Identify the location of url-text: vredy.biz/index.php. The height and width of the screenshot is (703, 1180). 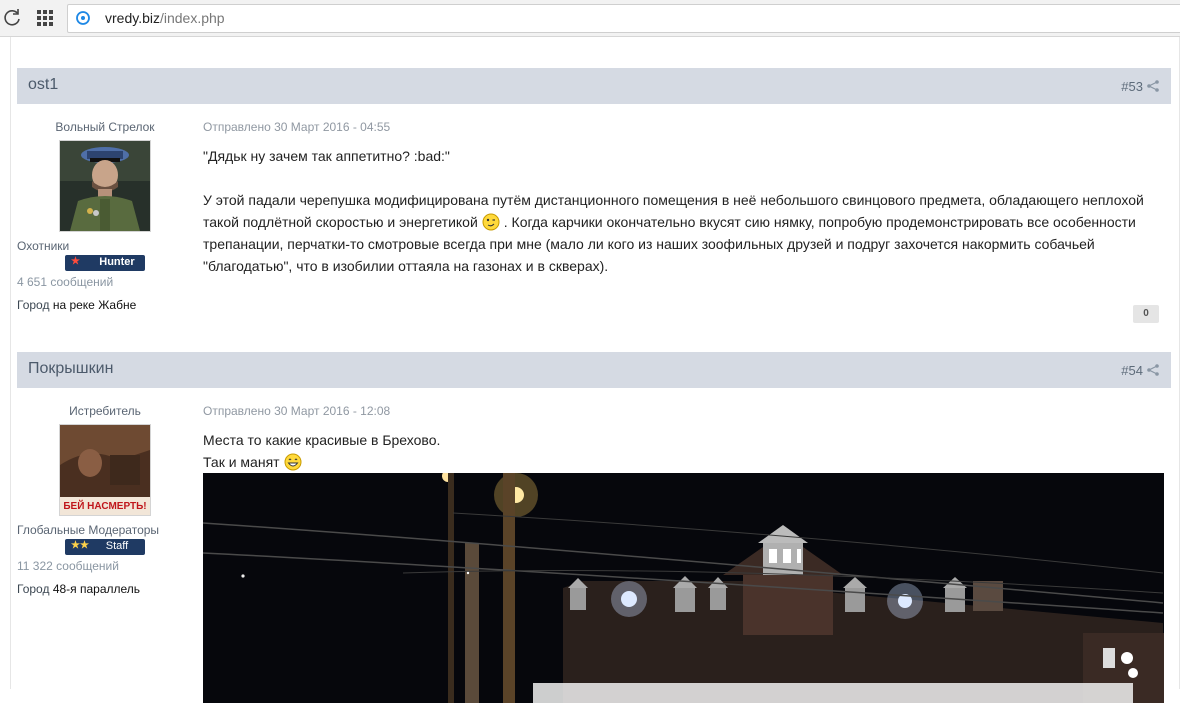
(165, 18).